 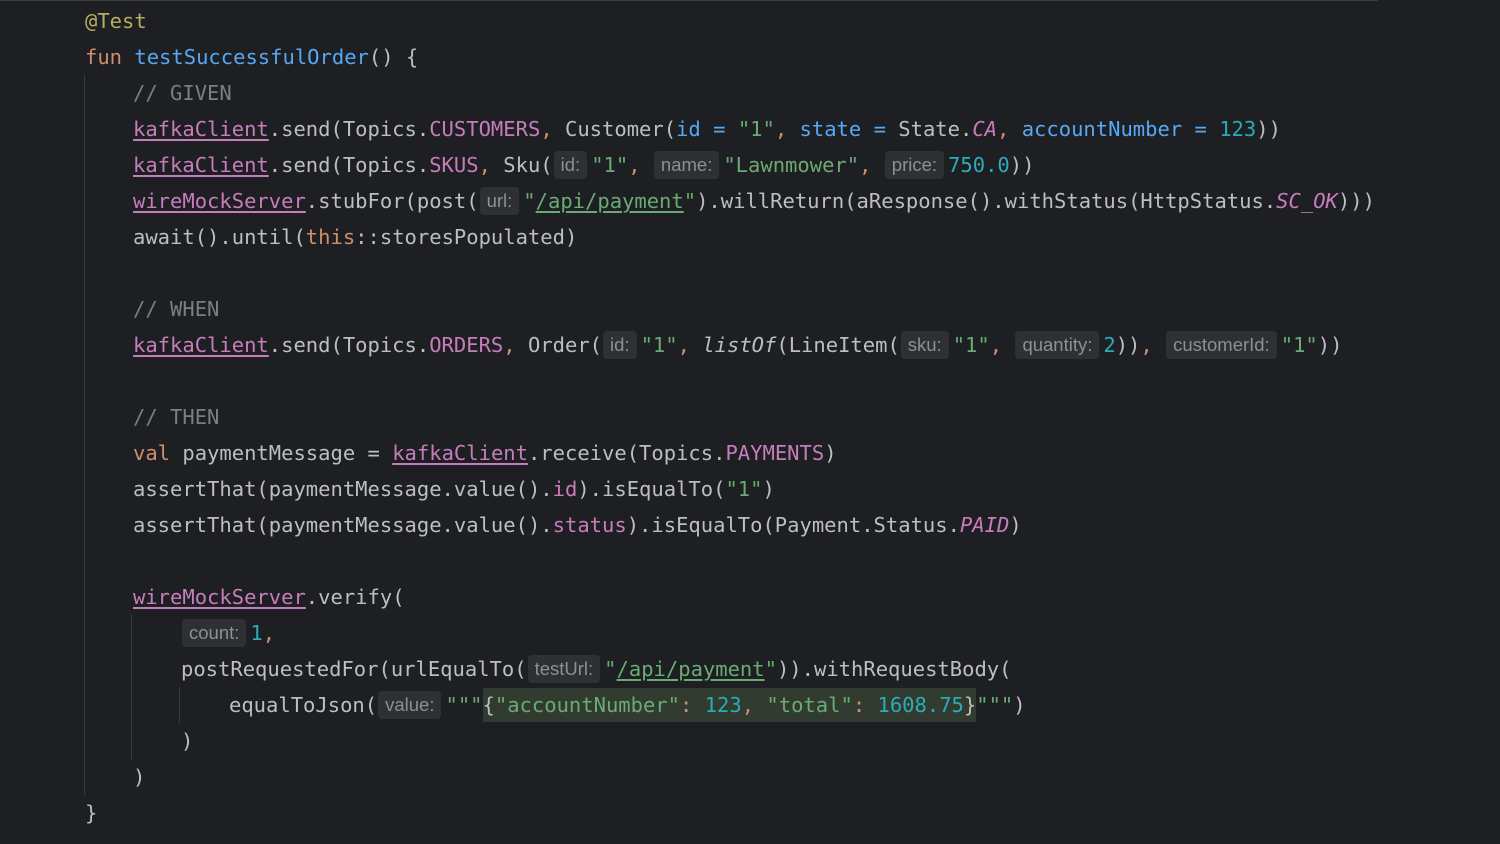 I want to click on code-token: 1, so click(x=256, y=633).